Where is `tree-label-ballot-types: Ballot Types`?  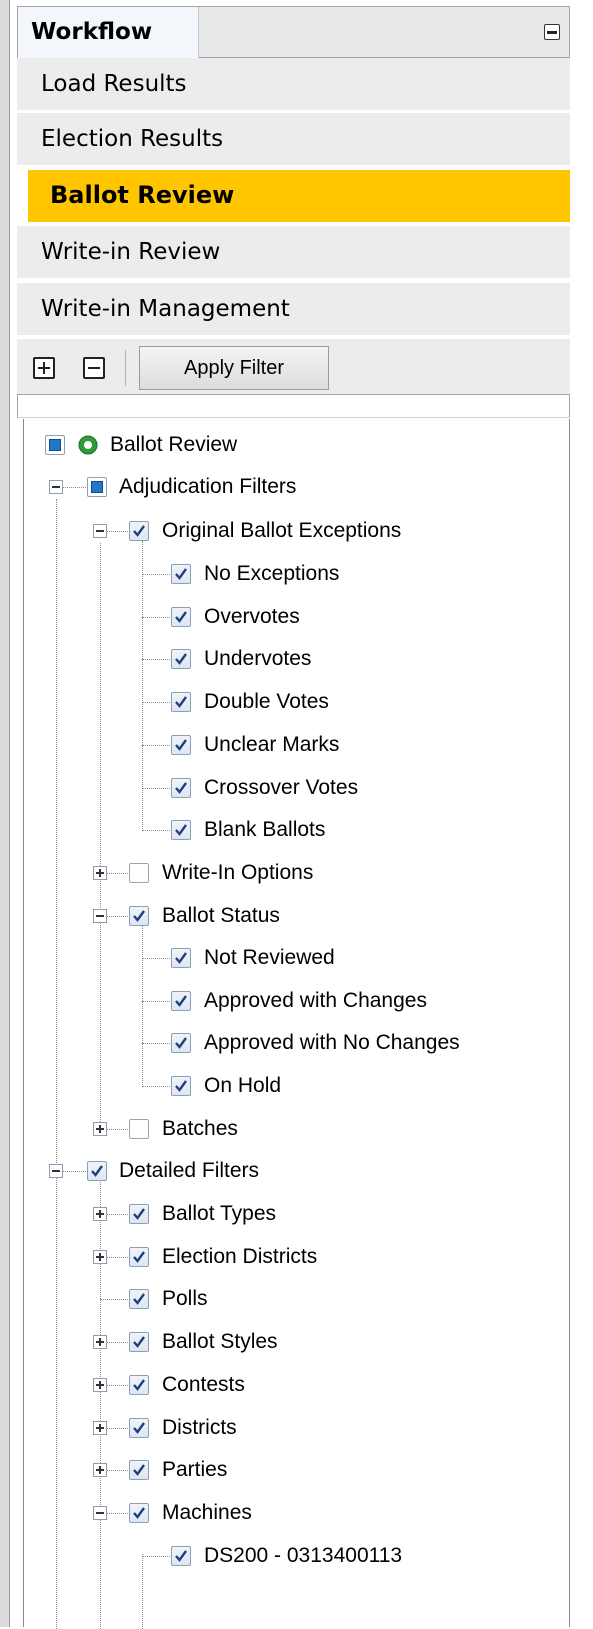
tree-label-ballot-types: Ballot Types is located at coordinates (219, 1213).